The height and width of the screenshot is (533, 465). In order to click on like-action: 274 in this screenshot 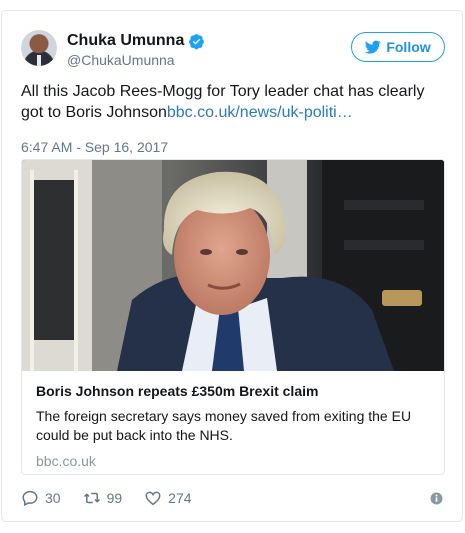, I will do `click(168, 498)`.